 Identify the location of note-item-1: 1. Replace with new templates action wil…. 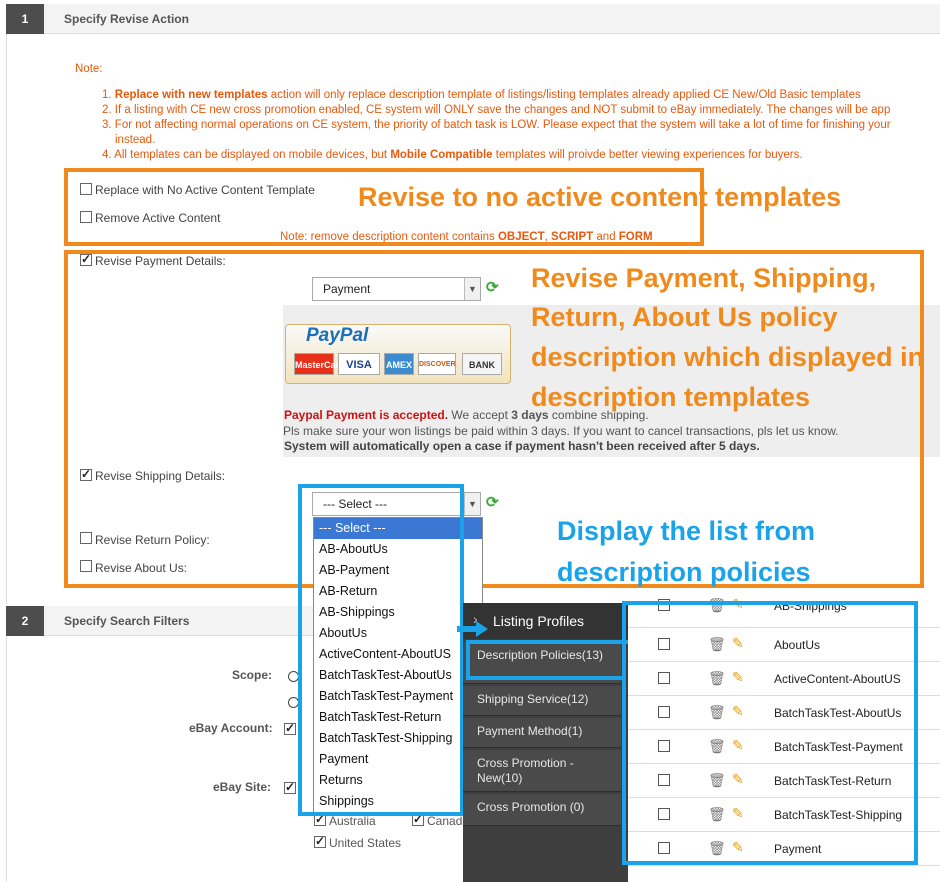
(481, 95).